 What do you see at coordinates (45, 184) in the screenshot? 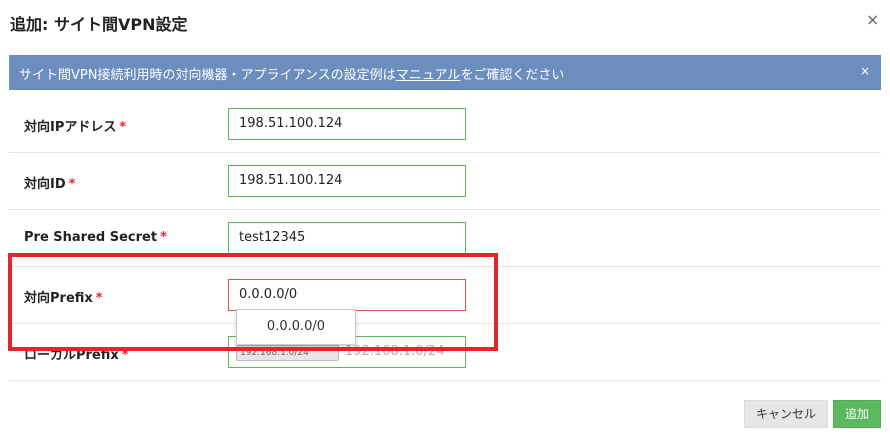
I see `remote-id-label-text: 対向ID` at bounding box center [45, 184].